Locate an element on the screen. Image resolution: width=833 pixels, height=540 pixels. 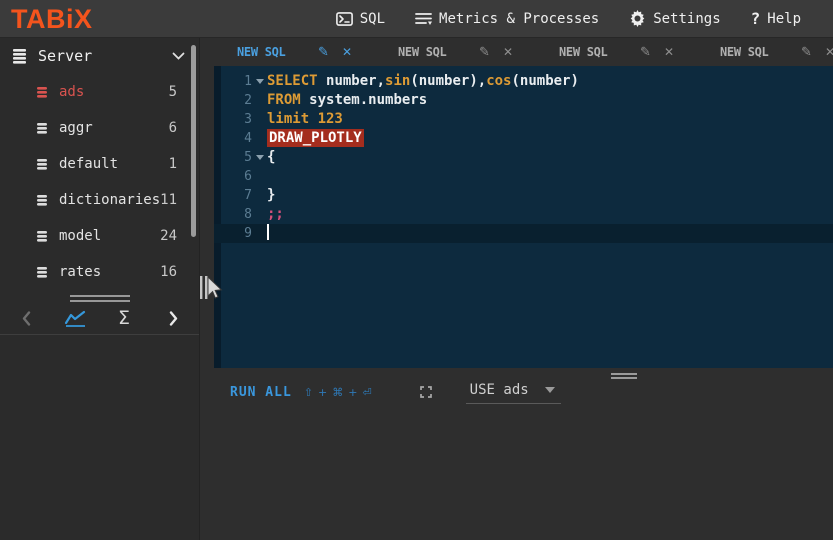
code-segment: number, is located at coordinates (356, 81).